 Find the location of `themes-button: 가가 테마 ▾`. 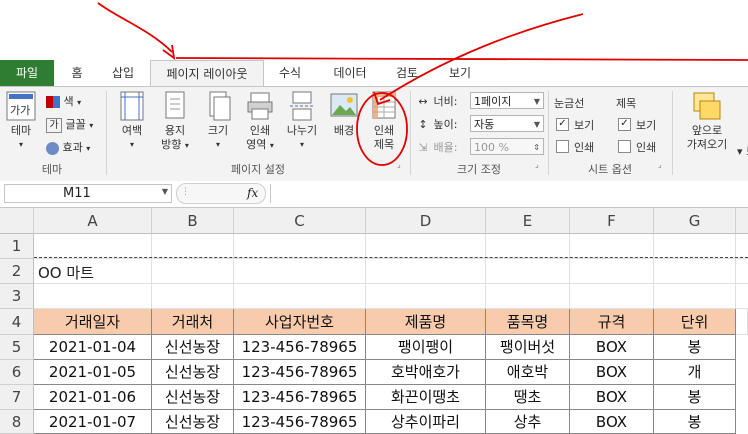

themes-button: 가가 테마 ▾ is located at coordinates (21, 121).